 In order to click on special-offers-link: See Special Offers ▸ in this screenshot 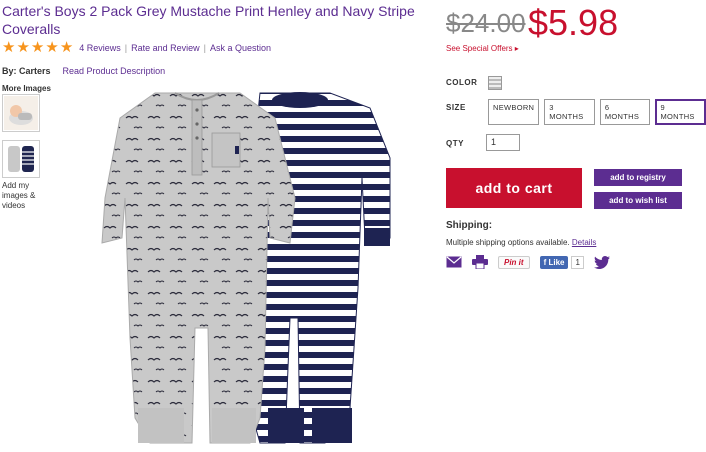, I will do `click(482, 48)`.